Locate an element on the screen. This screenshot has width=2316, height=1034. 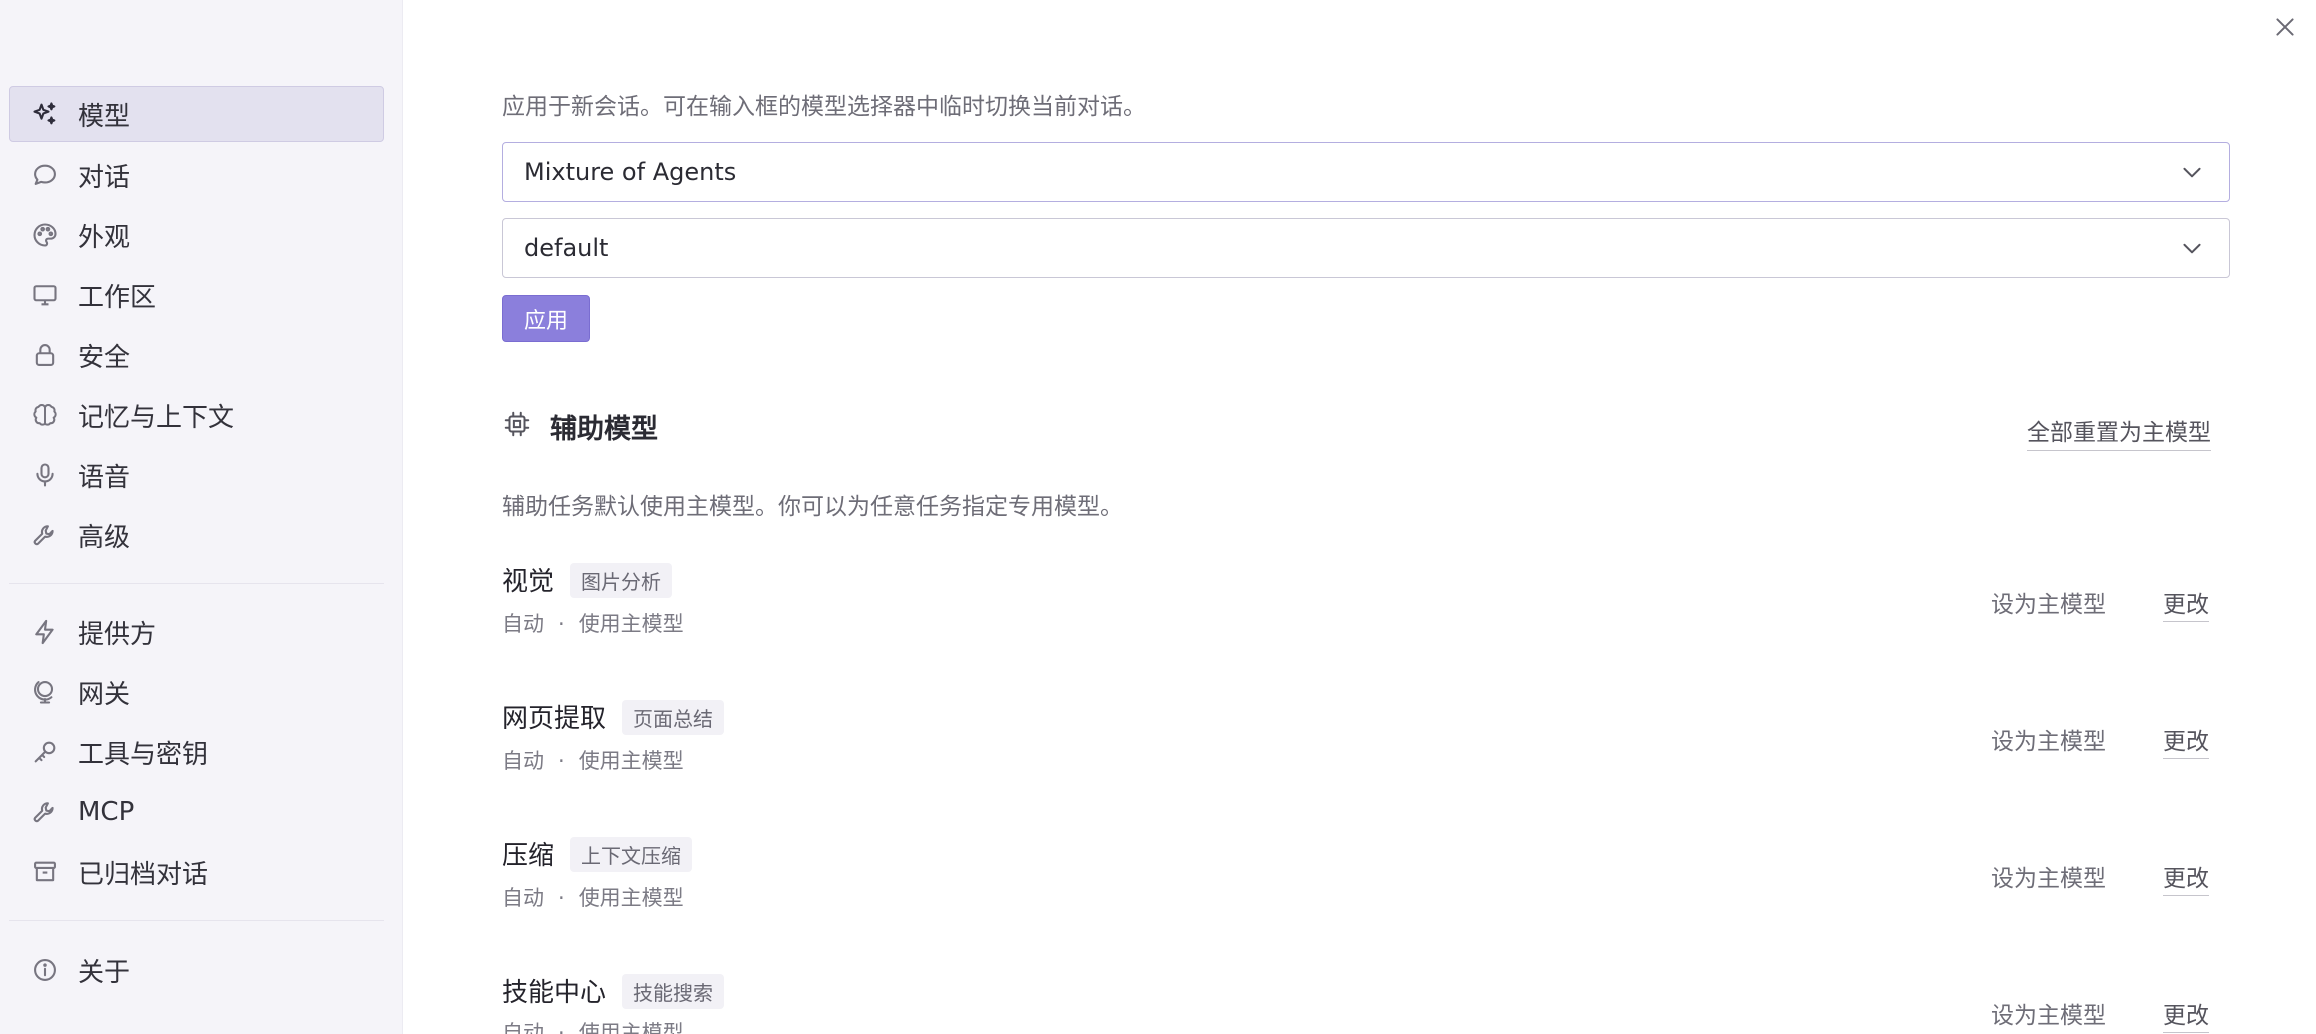
task-name: 网页提取 is located at coordinates (554, 719).